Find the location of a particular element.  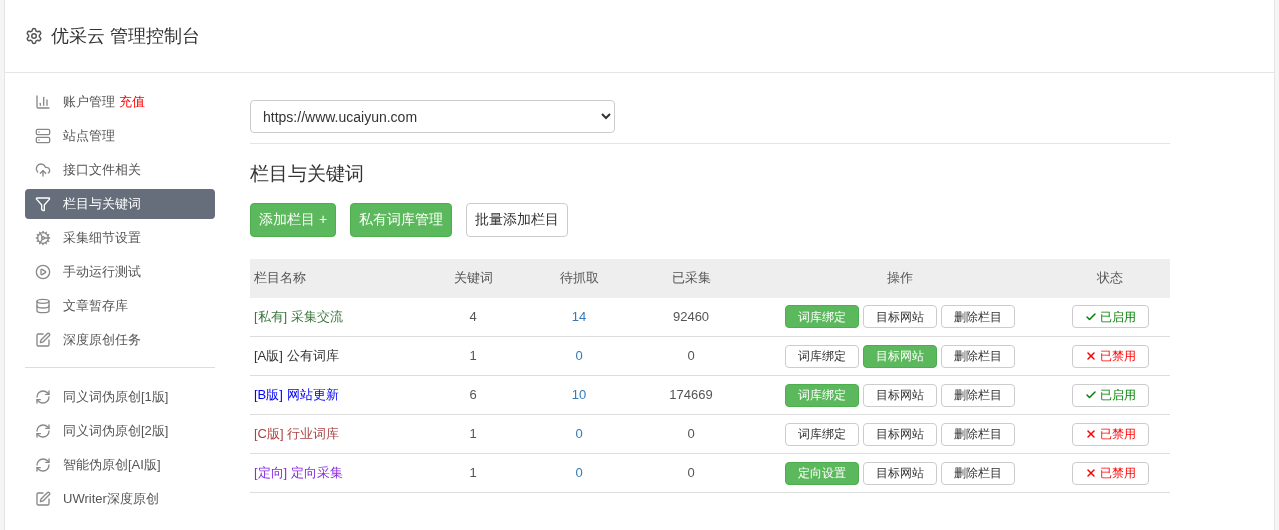

database-icon is located at coordinates (43, 306).